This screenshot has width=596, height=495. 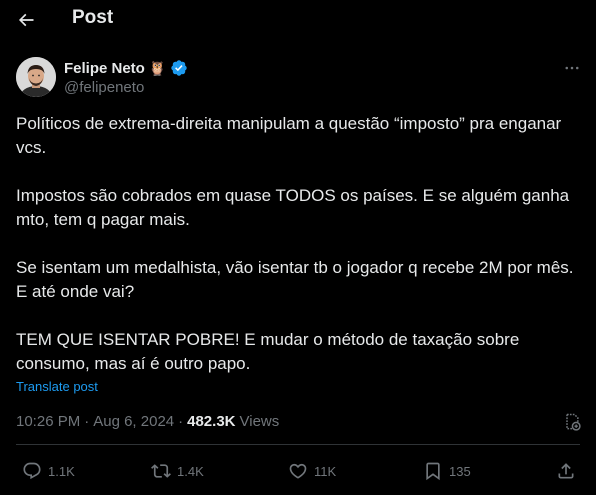 What do you see at coordinates (259, 421) in the screenshot?
I see `views-label: Views` at bounding box center [259, 421].